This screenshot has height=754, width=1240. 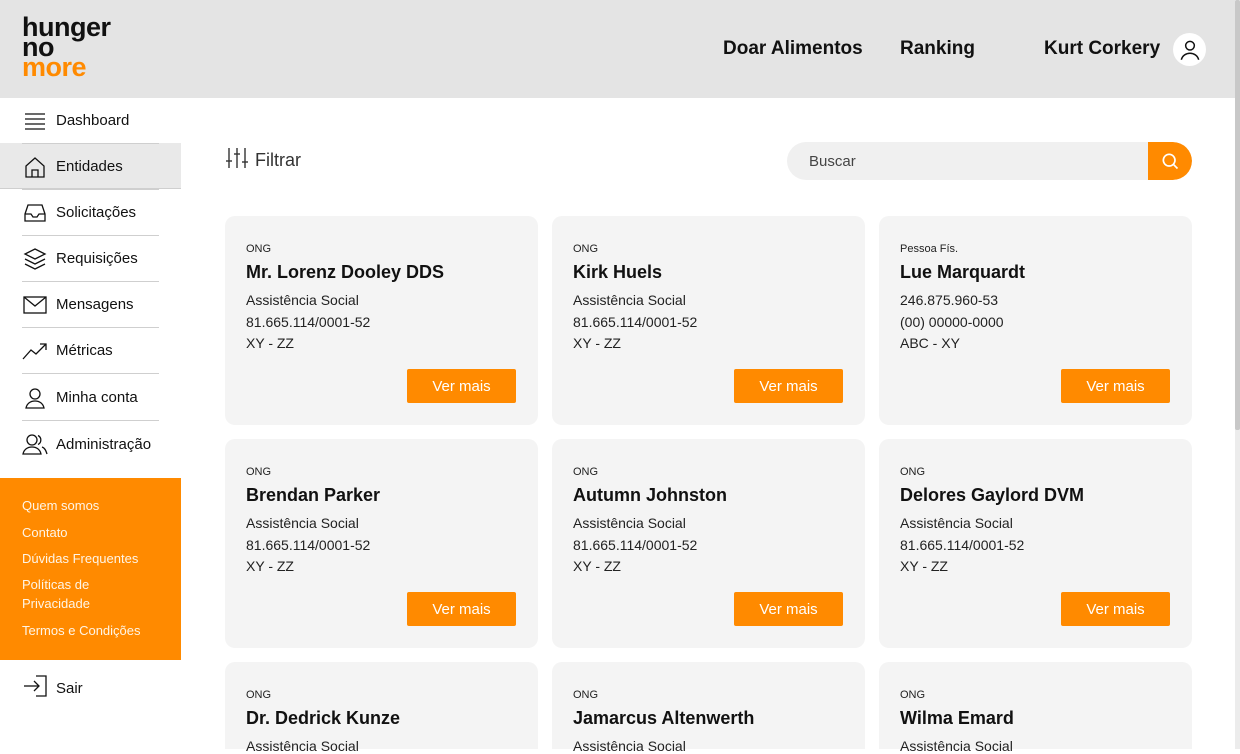 I want to click on logo-line-3: more, so click(x=54, y=67).